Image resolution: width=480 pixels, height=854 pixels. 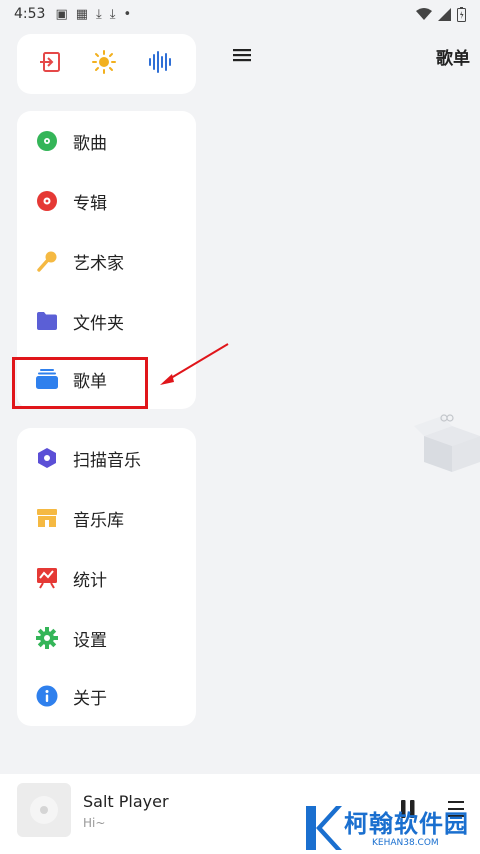 What do you see at coordinates (126, 801) in the screenshot?
I see `song-title: Salt Player` at bounding box center [126, 801].